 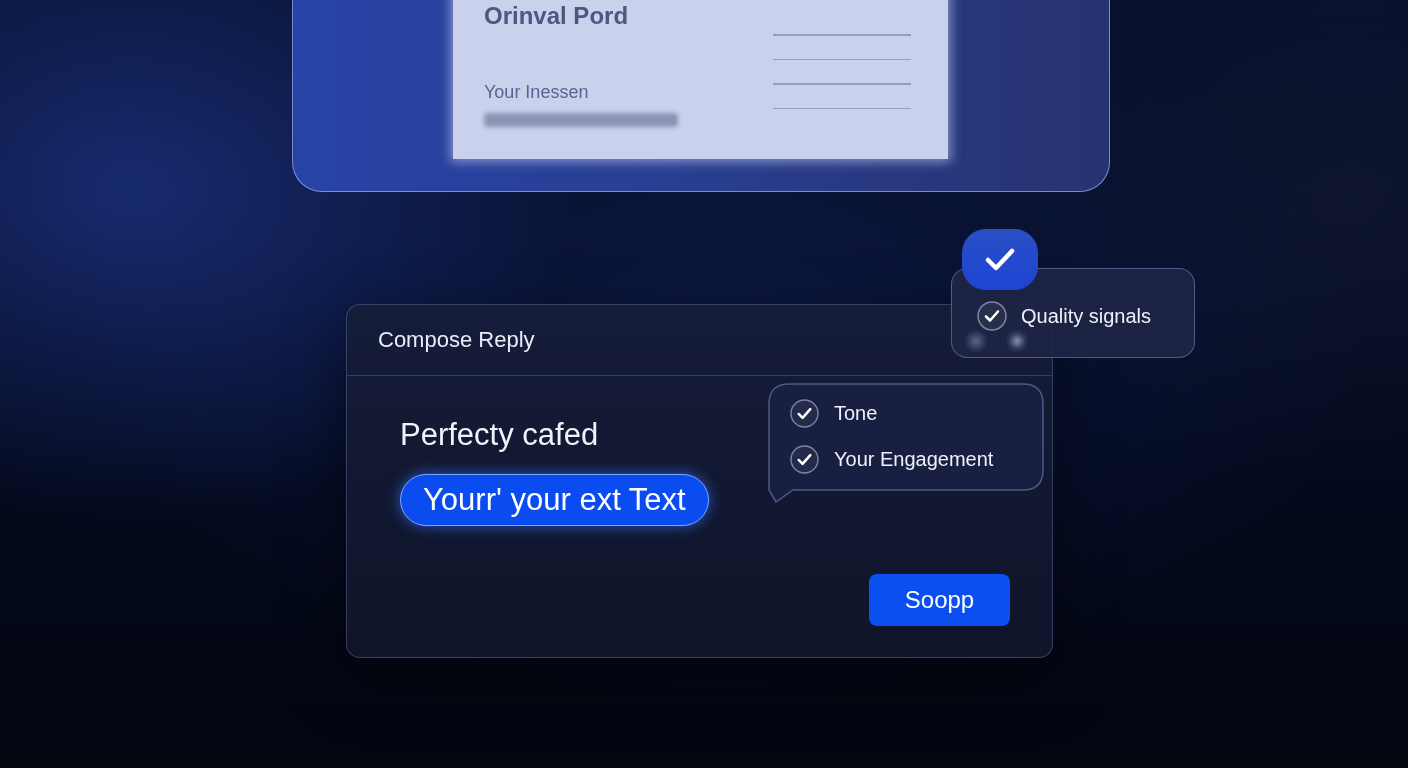 What do you see at coordinates (914, 459) in the screenshot?
I see `suggestion-label: Your Engagement` at bounding box center [914, 459].